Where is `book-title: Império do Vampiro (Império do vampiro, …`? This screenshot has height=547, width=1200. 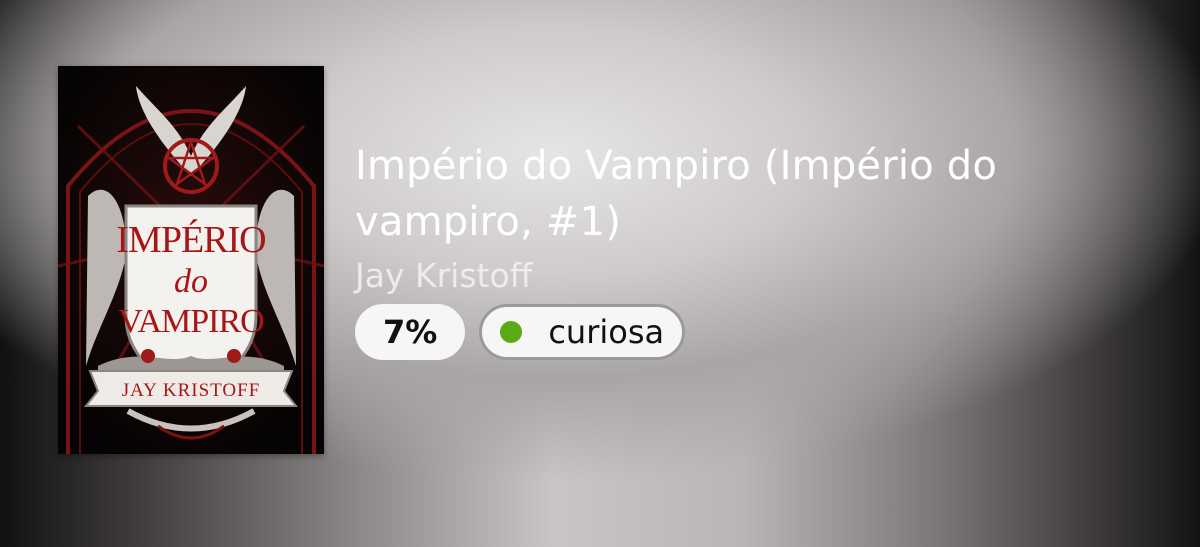
book-title: Império do Vampiro (Império do vampiro, … is located at coordinates (755, 194).